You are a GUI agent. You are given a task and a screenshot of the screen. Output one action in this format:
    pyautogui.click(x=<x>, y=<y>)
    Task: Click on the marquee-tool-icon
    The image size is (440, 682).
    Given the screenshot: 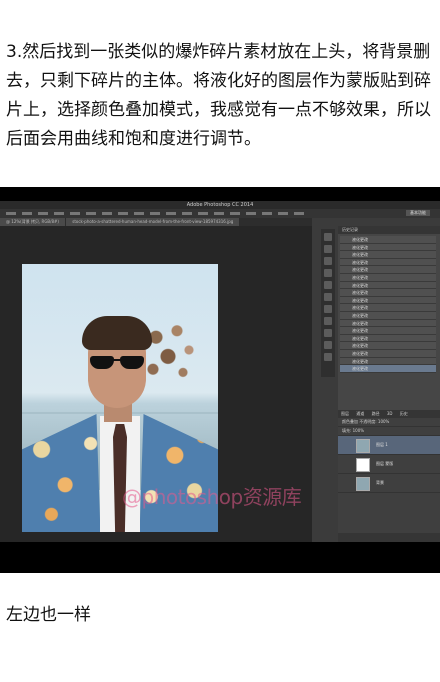 What is the action you would take?
    pyautogui.click(x=328, y=249)
    